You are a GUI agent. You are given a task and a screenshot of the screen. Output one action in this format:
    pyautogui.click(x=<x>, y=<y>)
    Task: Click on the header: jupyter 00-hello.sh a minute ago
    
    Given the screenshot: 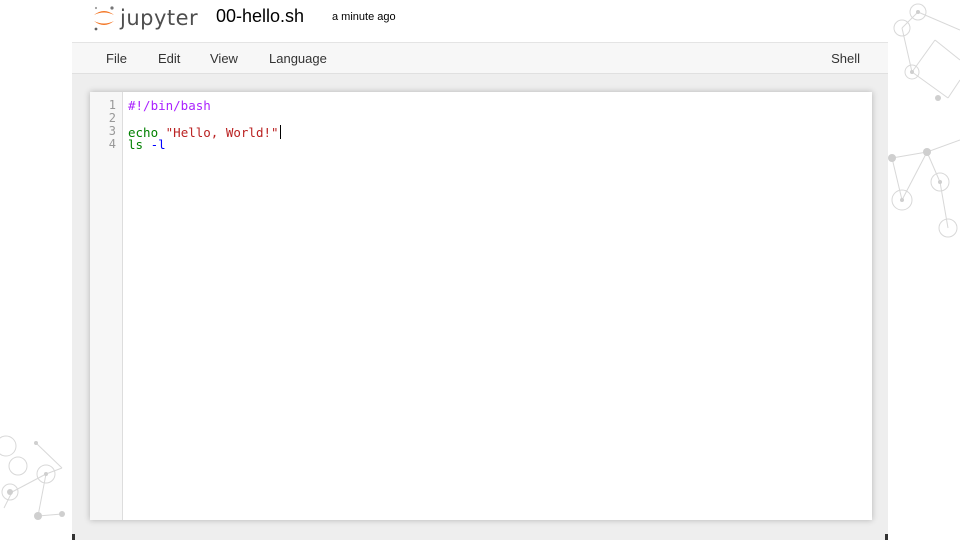 What is the action you would take?
    pyautogui.click(x=480, y=21)
    